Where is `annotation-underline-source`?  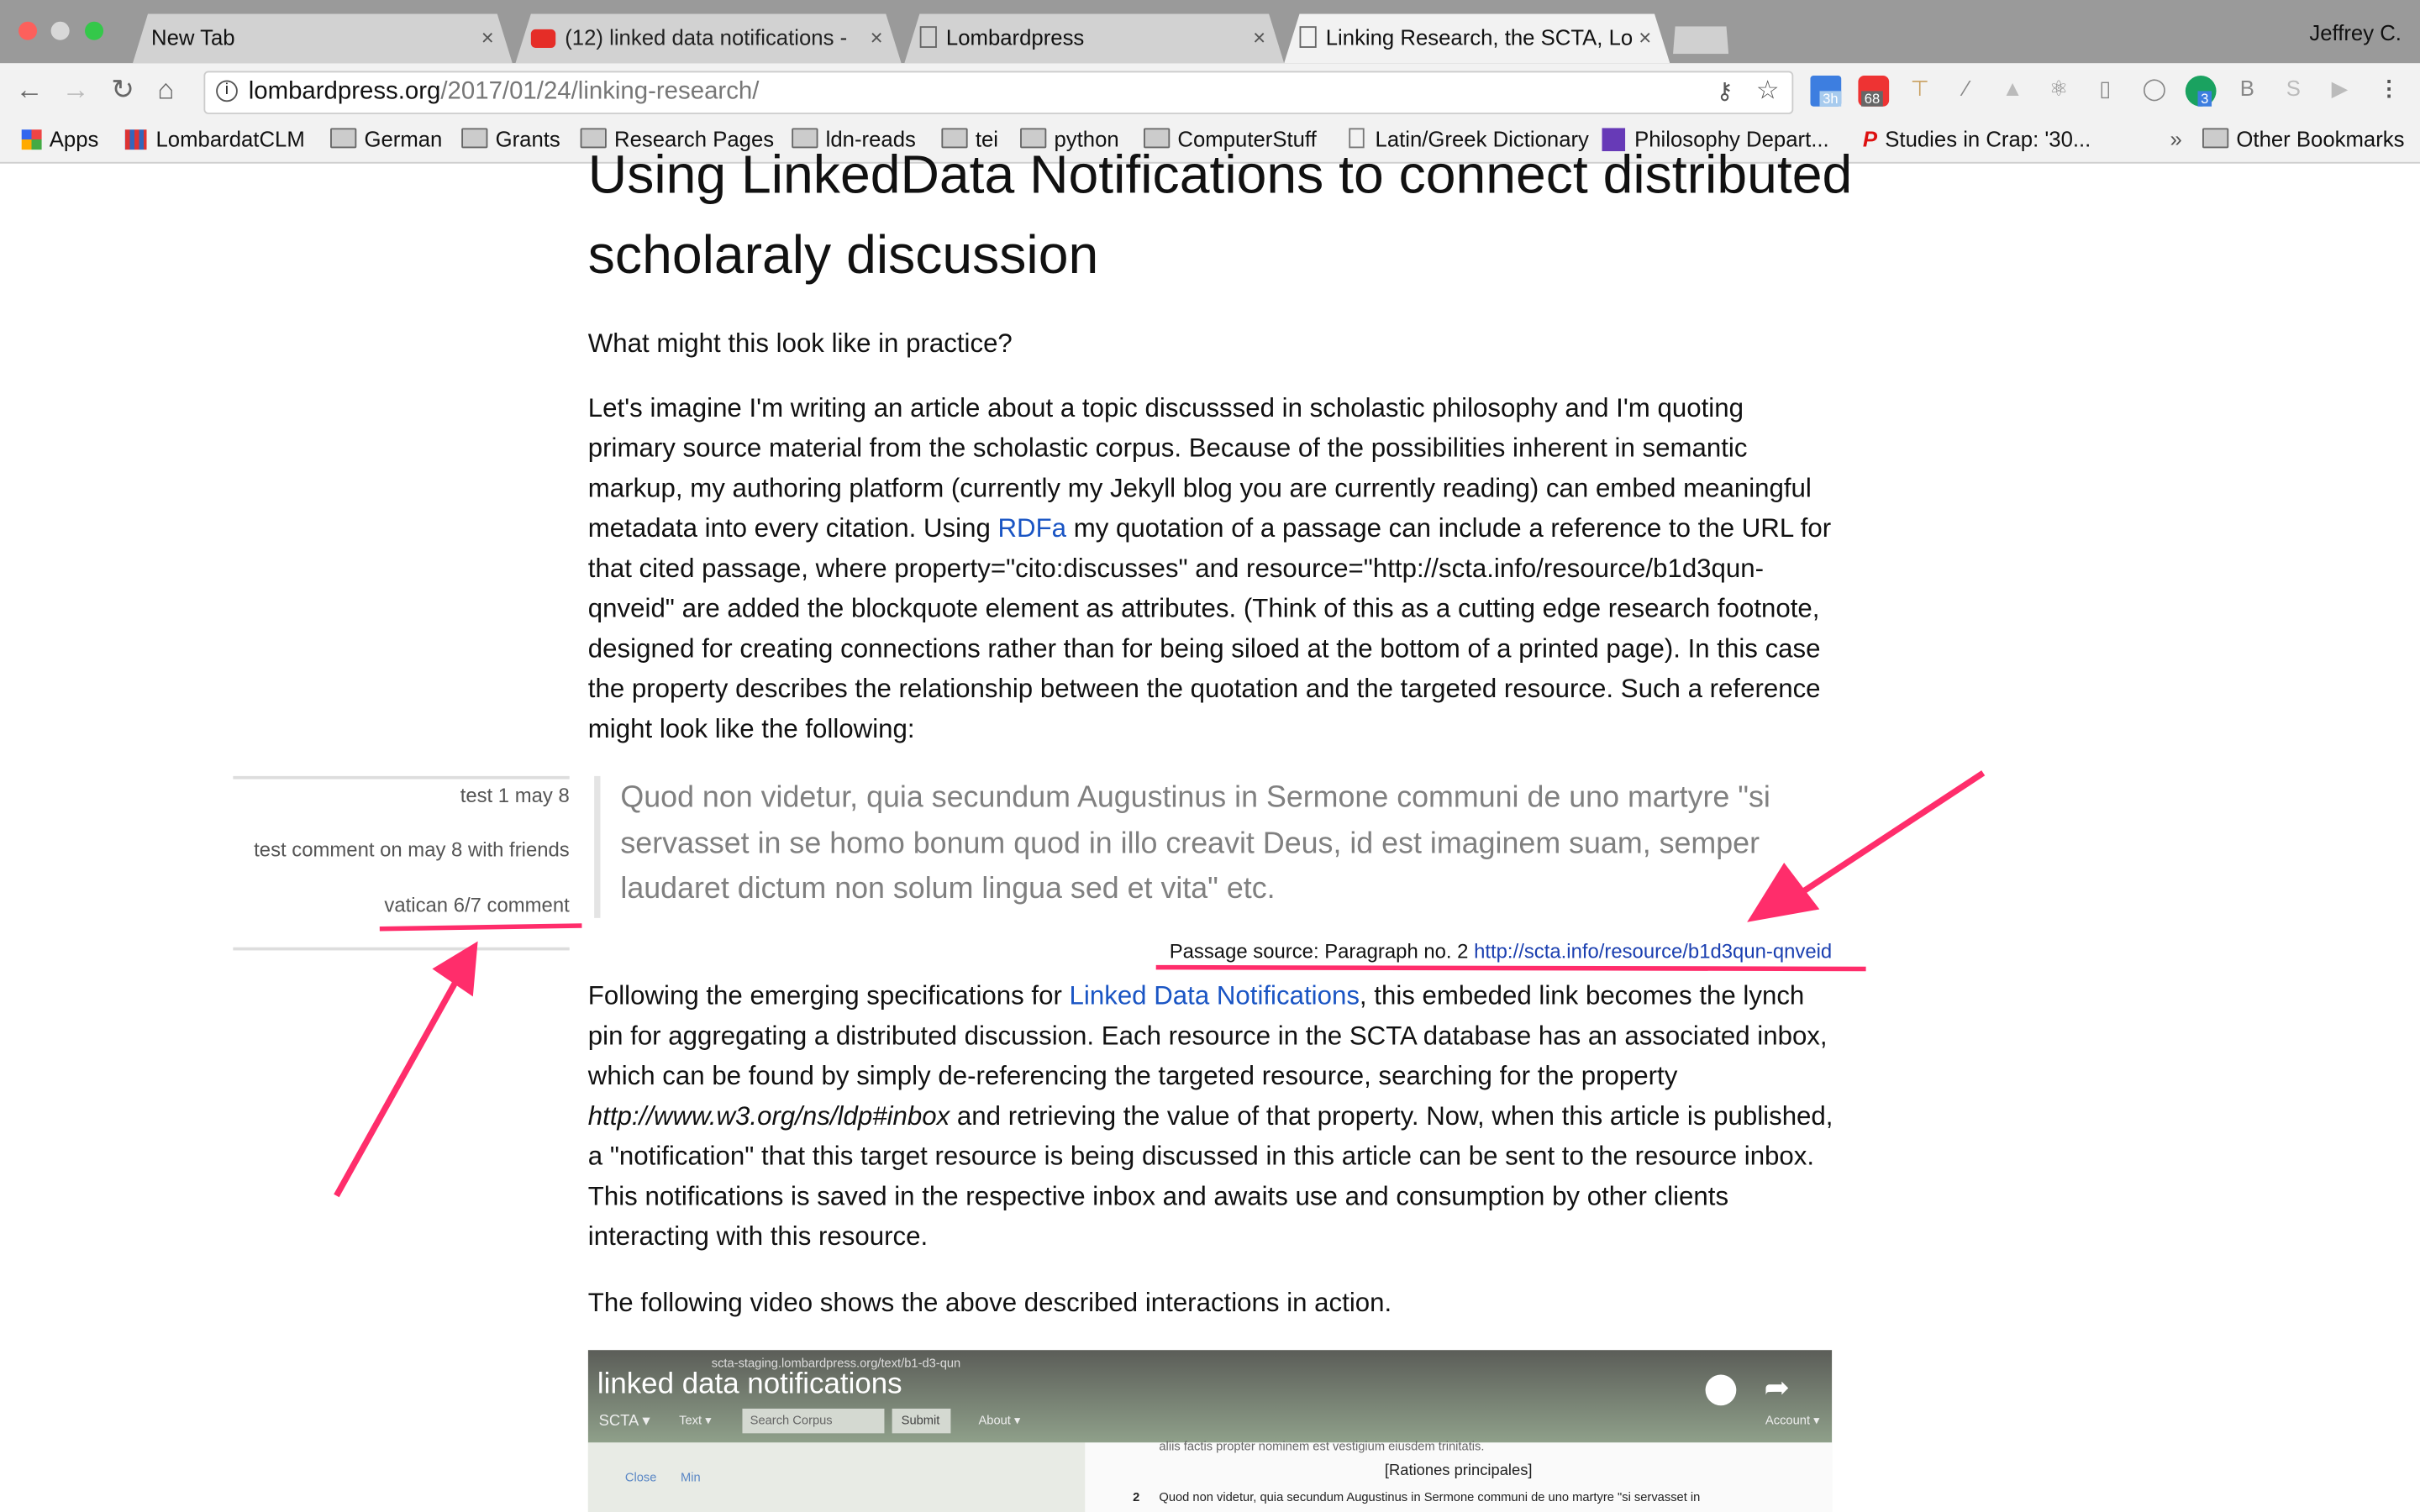 annotation-underline-source is located at coordinates (1510, 968).